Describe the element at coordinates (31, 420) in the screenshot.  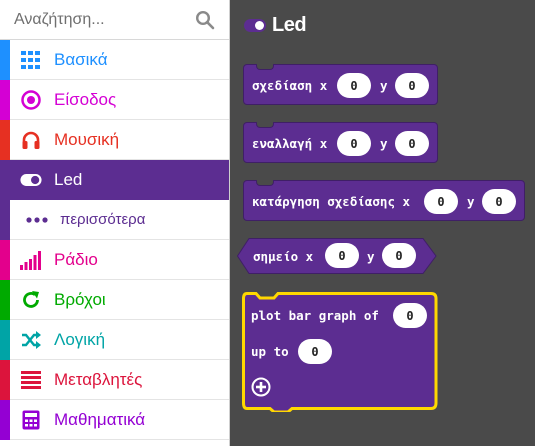
I see `calculator-icon` at that location.